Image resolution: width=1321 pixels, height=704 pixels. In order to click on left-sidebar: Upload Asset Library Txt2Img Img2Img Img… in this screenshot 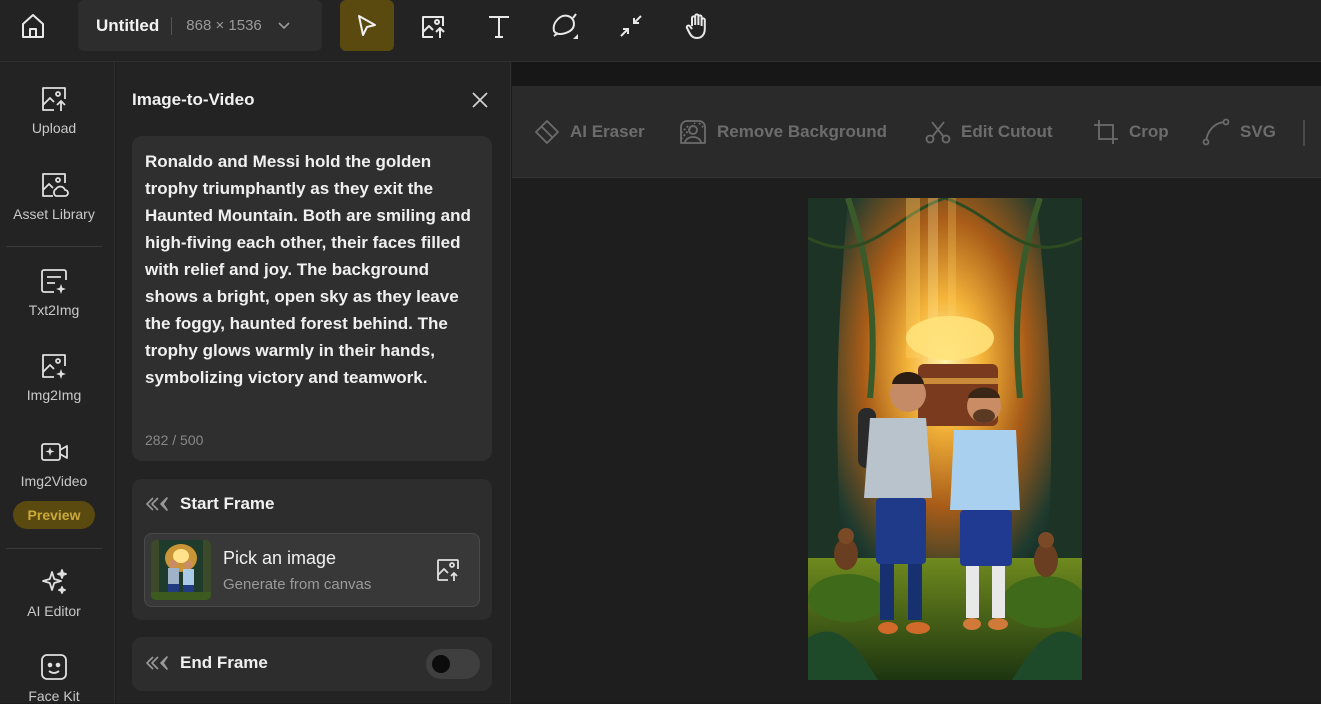, I will do `click(57, 383)`.